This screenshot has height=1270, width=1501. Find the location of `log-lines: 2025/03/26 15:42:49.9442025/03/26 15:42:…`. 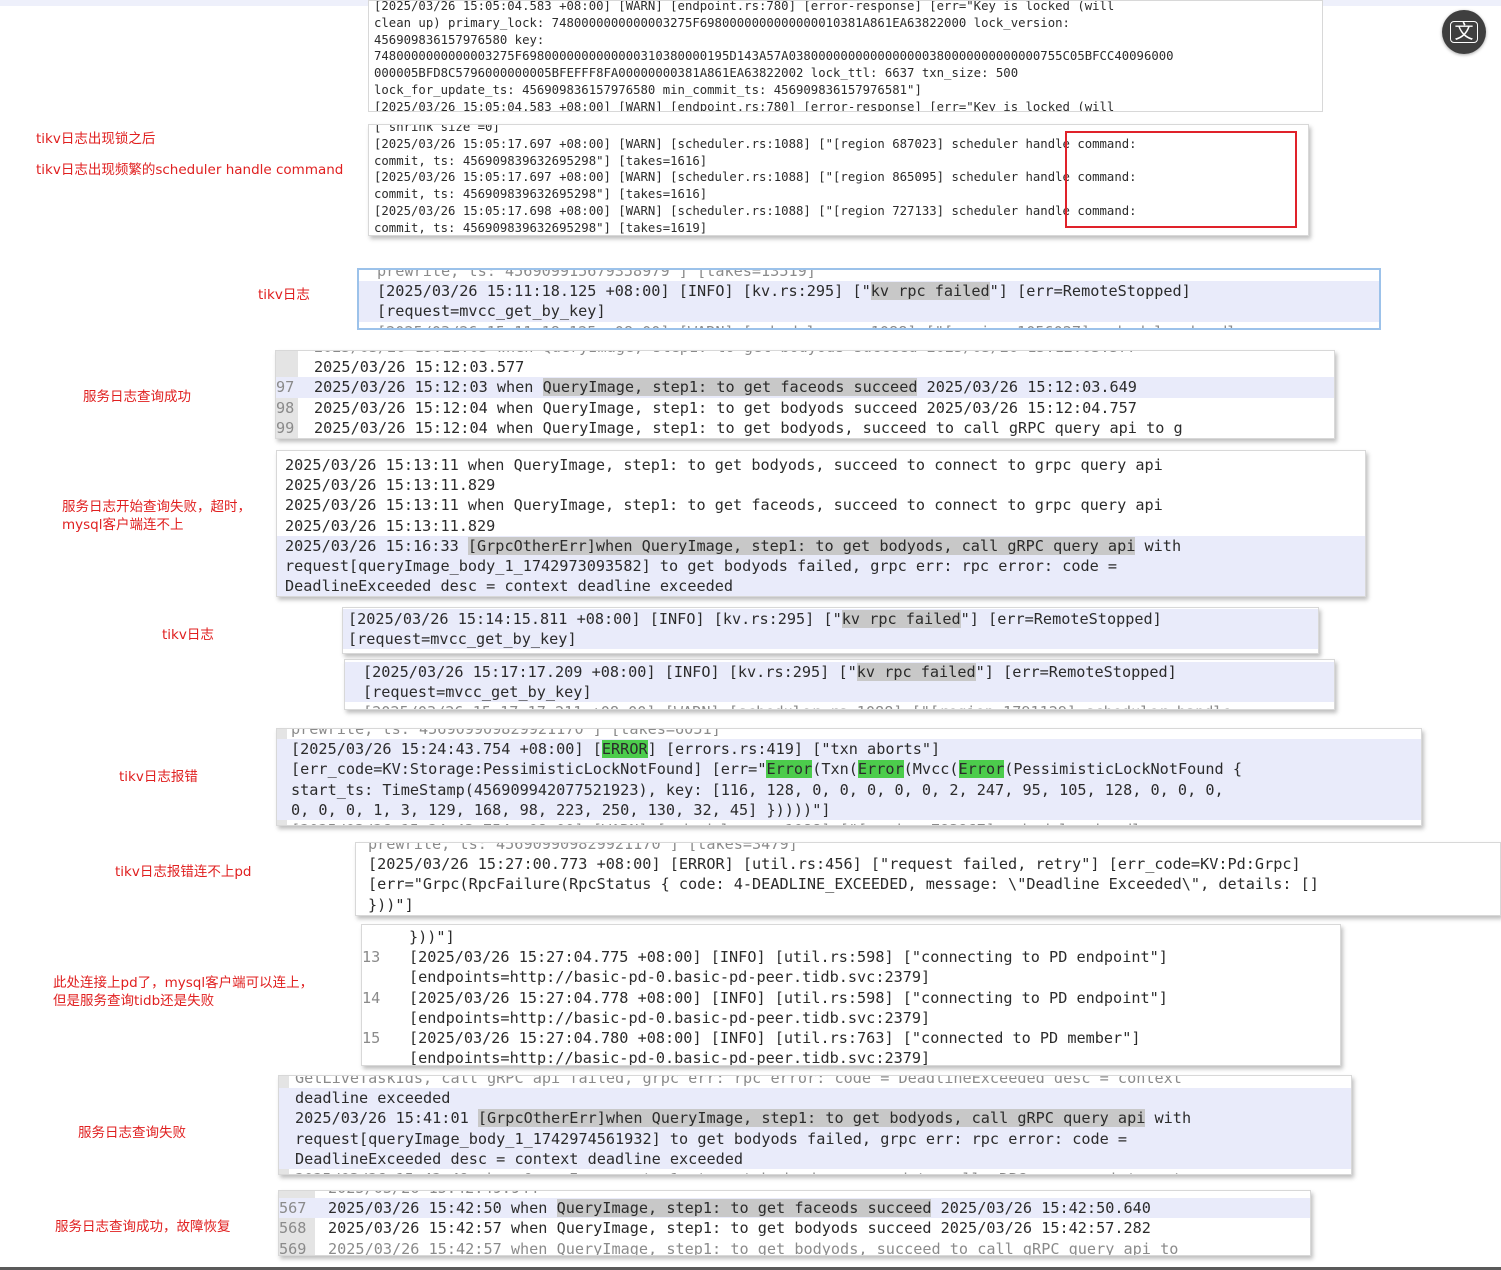

log-lines: 2025/03/26 15:42:49.9442025/03/26 15:42:… is located at coordinates (794, 1223).